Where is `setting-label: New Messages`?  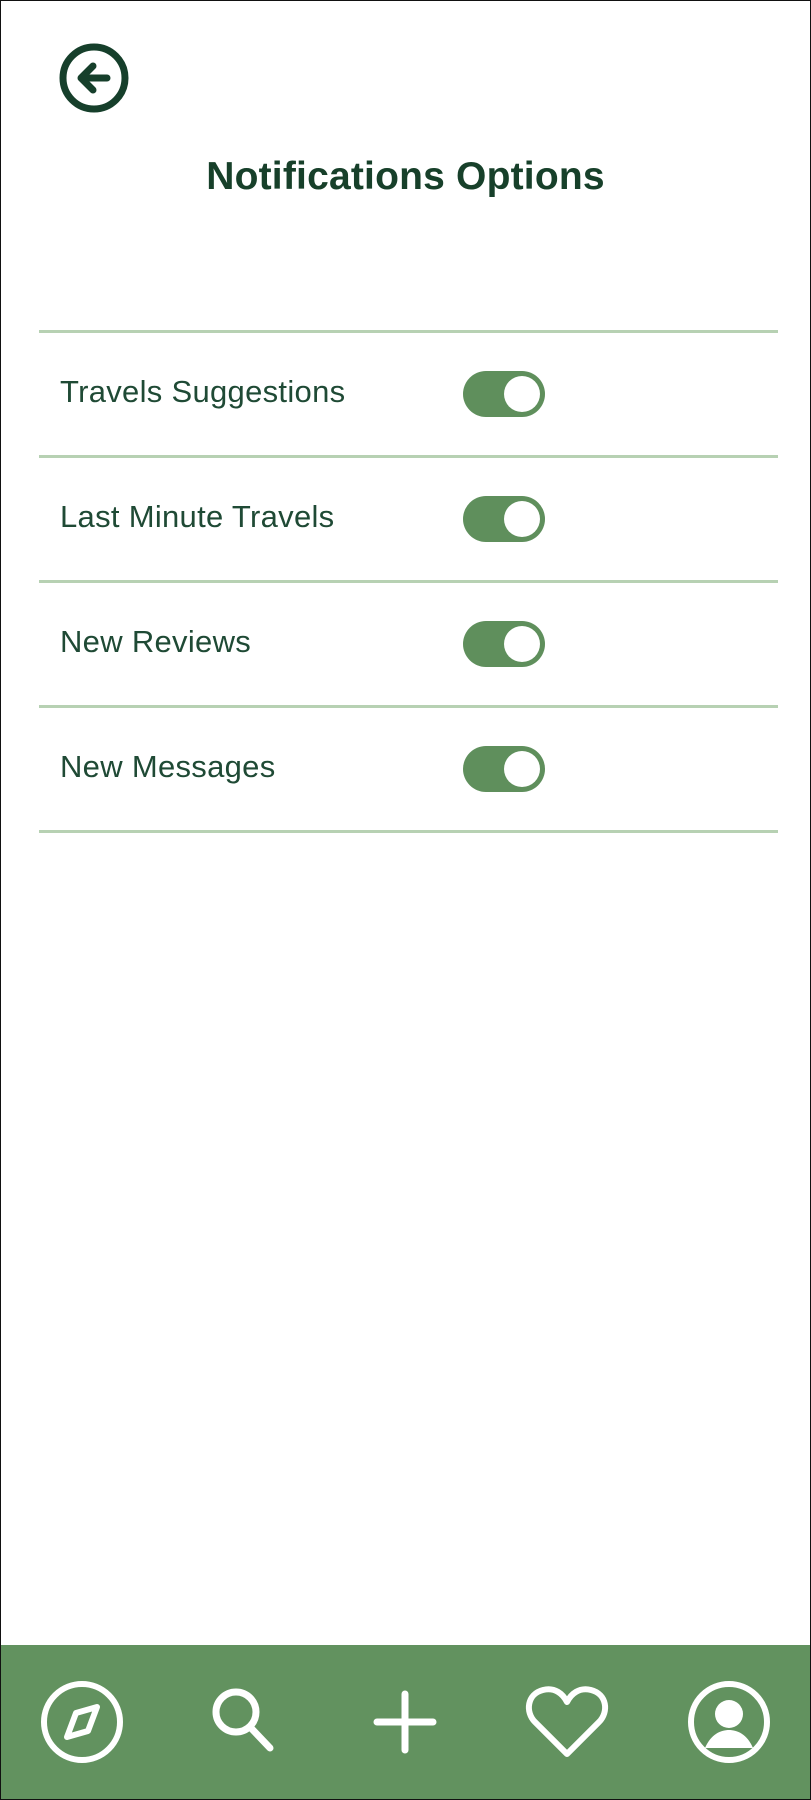
setting-label: New Messages is located at coordinates (168, 766).